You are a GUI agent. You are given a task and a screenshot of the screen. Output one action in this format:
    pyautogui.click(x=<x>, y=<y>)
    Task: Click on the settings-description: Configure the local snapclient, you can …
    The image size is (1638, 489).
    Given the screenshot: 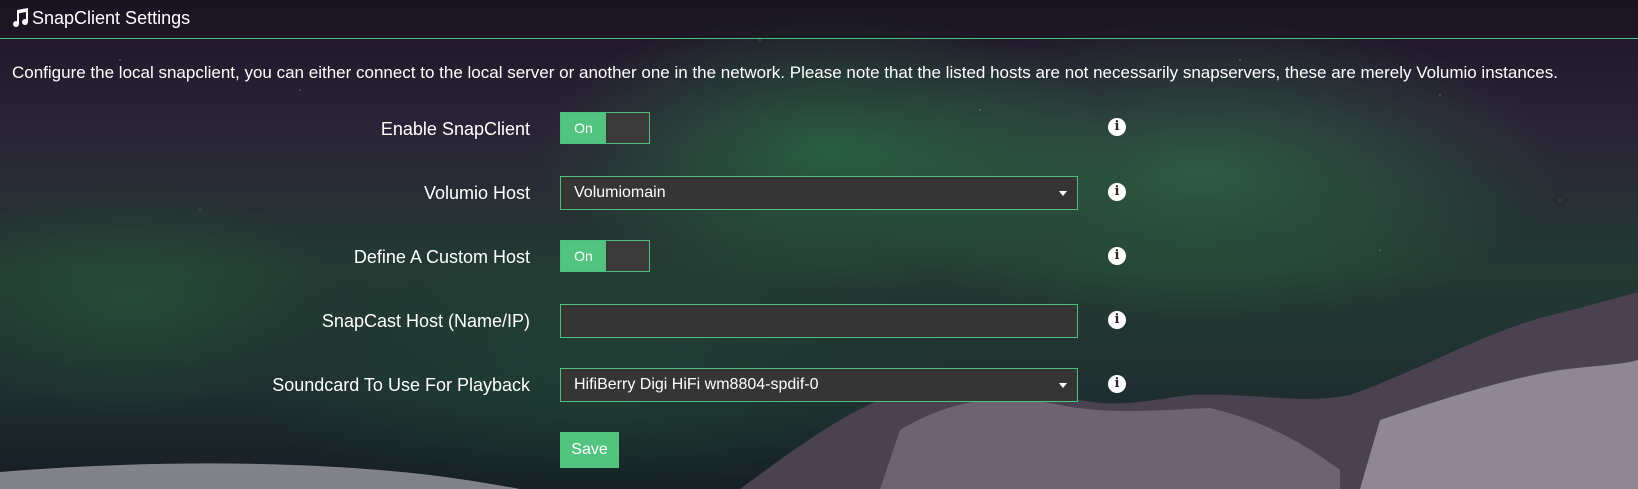 What is the action you would take?
    pyautogui.click(x=785, y=72)
    